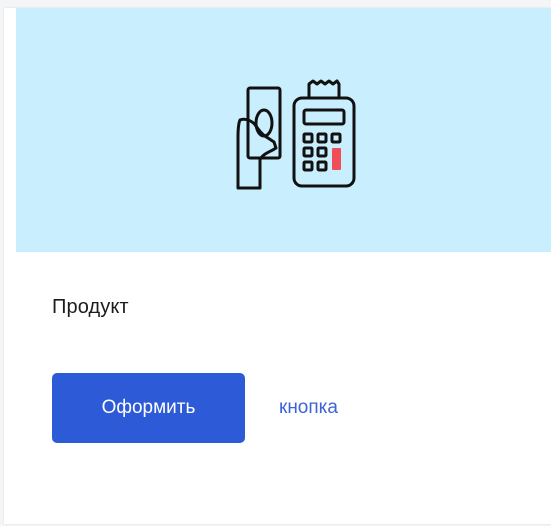 This screenshot has width=551, height=526. Describe the element at coordinates (90, 307) in the screenshot. I see `product-title: Продукт` at that location.